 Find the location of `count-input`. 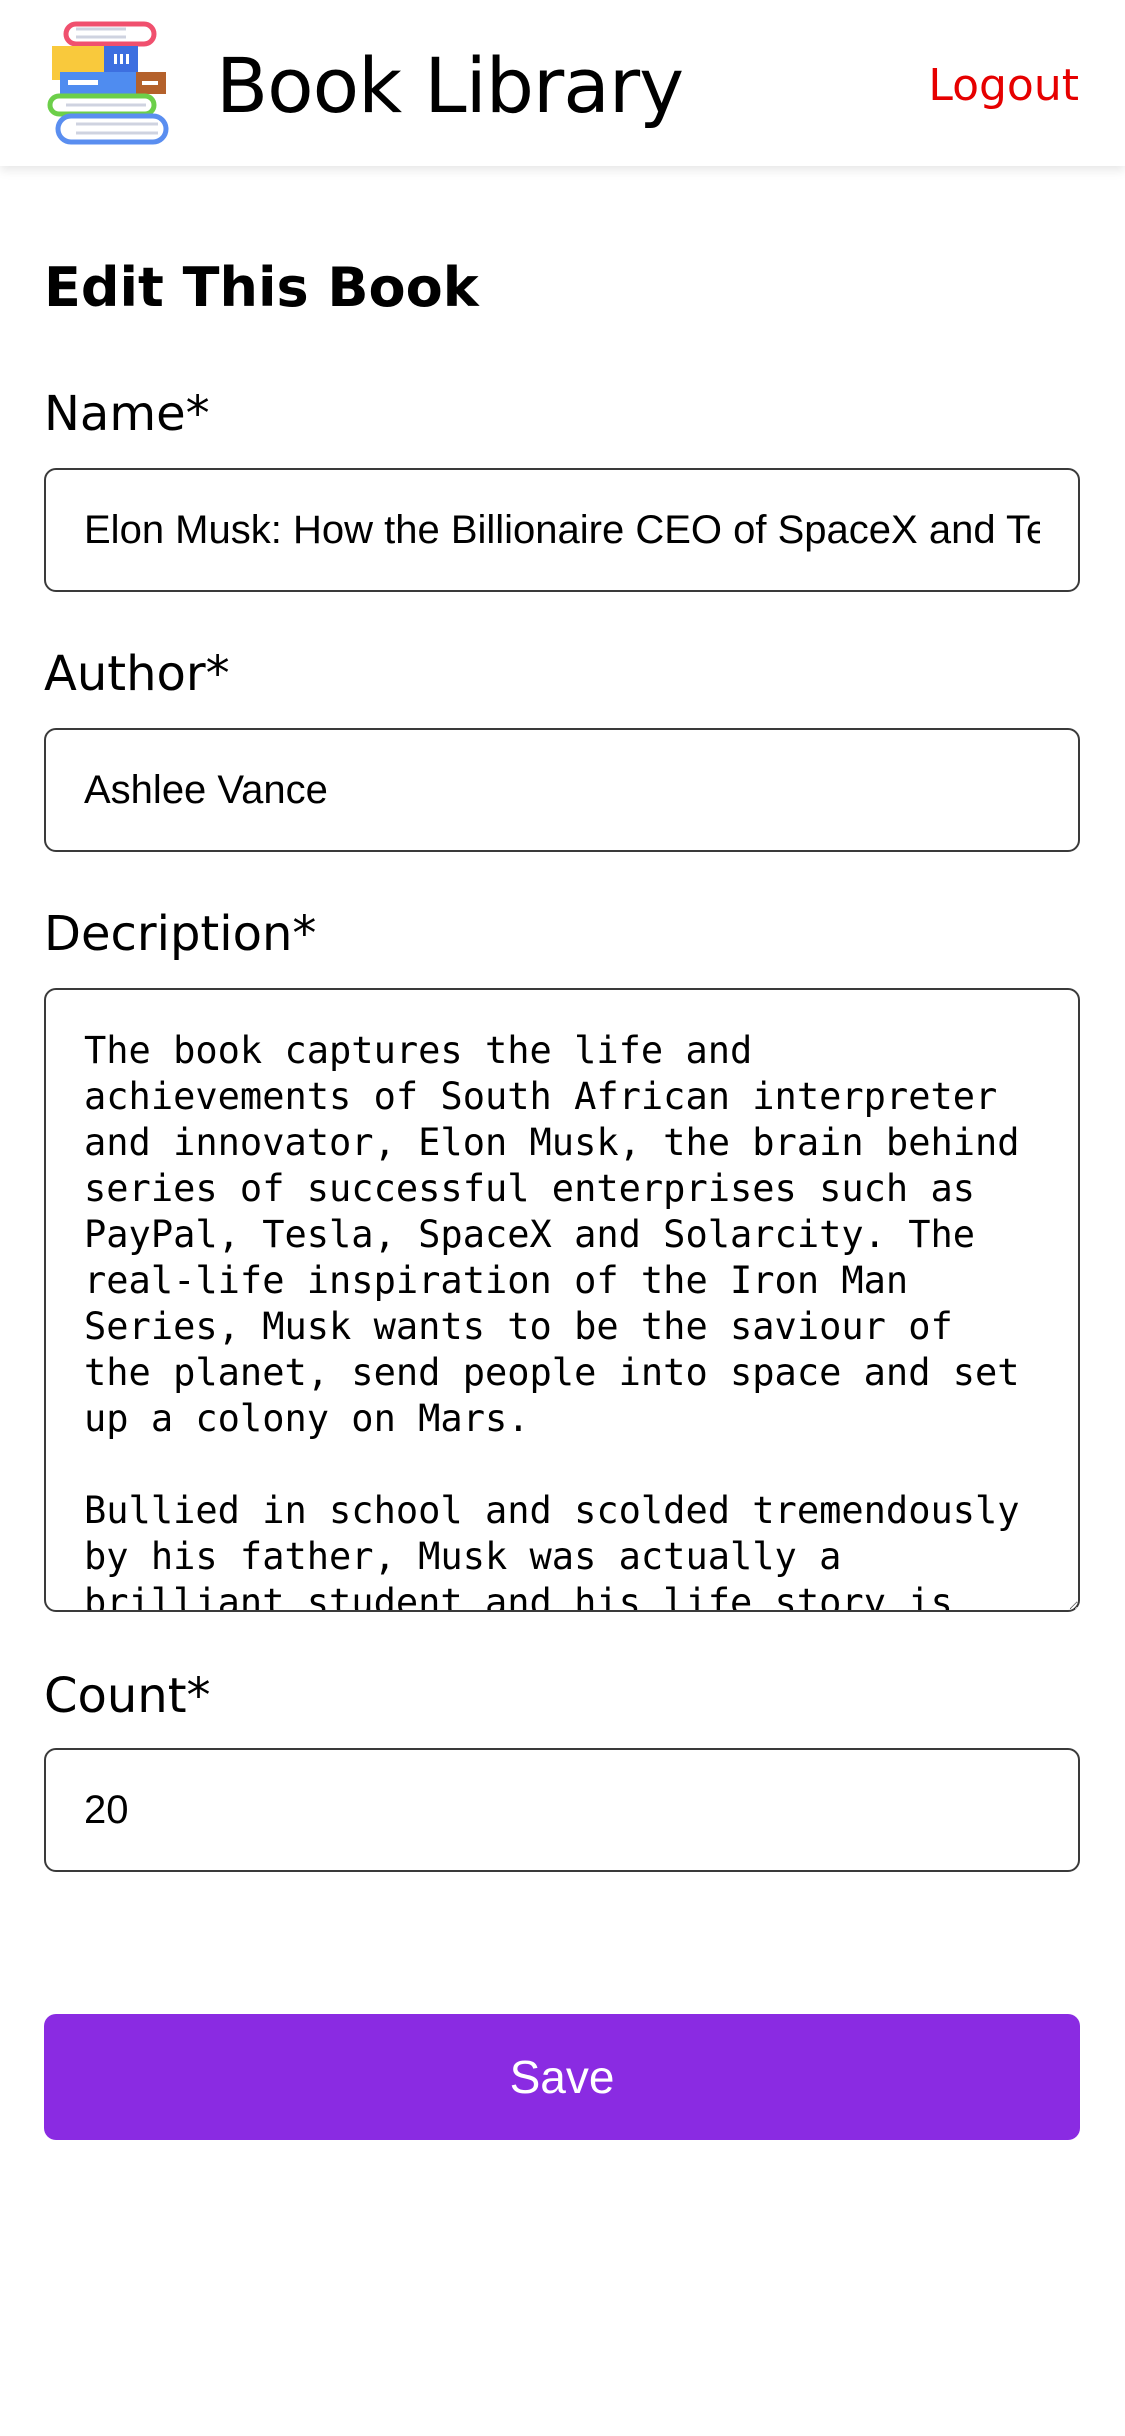

count-input is located at coordinates (562, 1810).